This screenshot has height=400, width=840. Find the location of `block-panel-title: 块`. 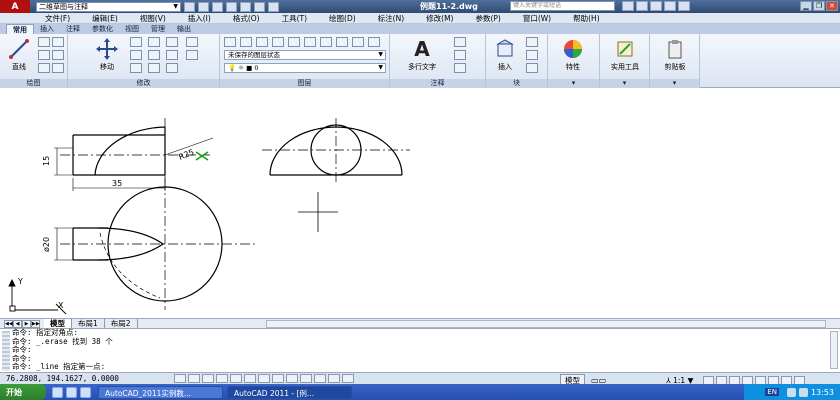

block-panel-title: 块 is located at coordinates (516, 83).